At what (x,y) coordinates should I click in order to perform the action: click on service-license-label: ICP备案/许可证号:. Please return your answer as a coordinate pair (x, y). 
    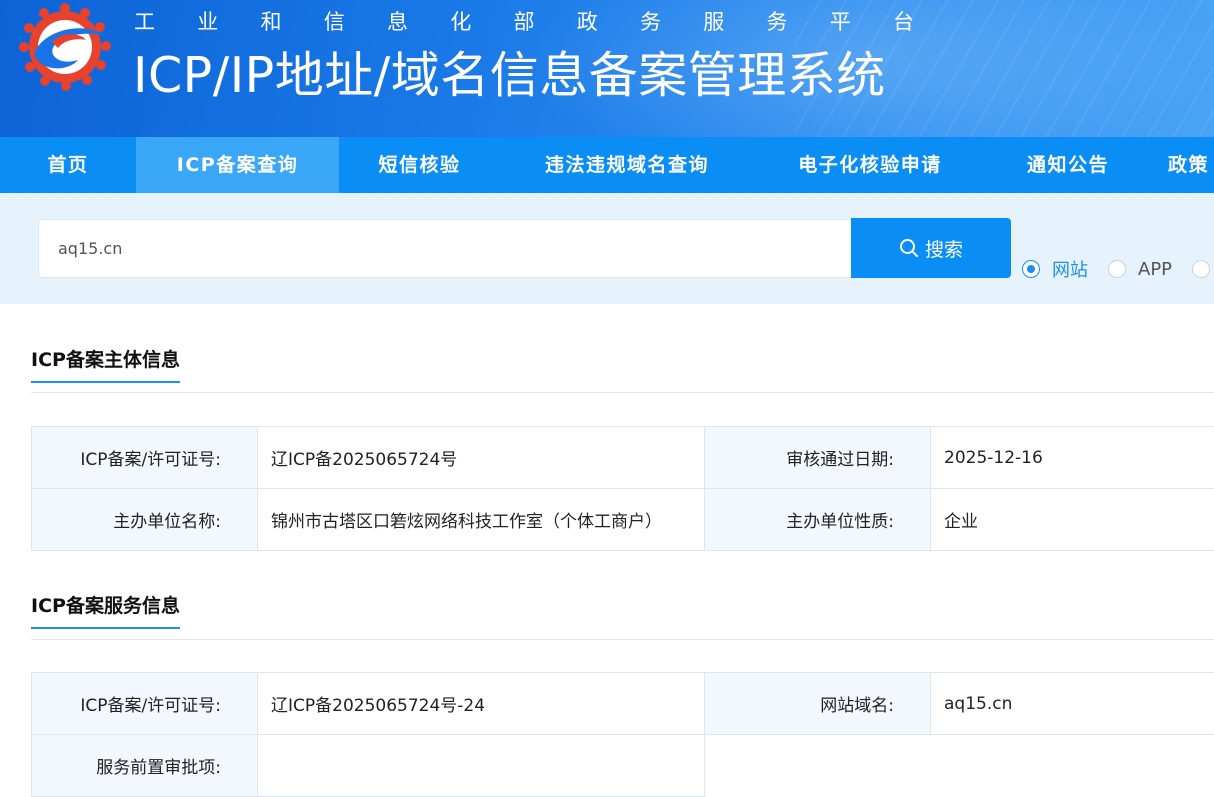
    Looking at the image, I should click on (145, 704).